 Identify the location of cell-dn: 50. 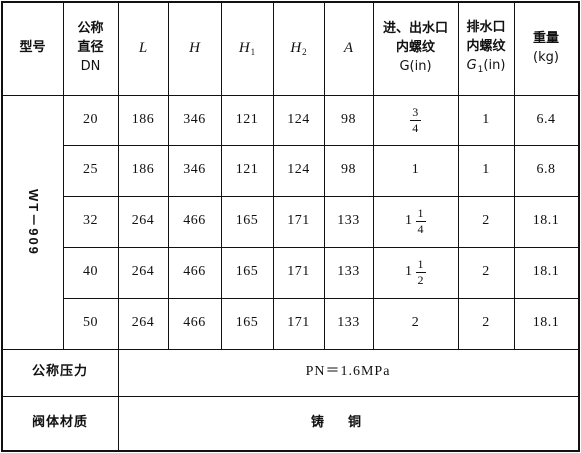
(90, 323).